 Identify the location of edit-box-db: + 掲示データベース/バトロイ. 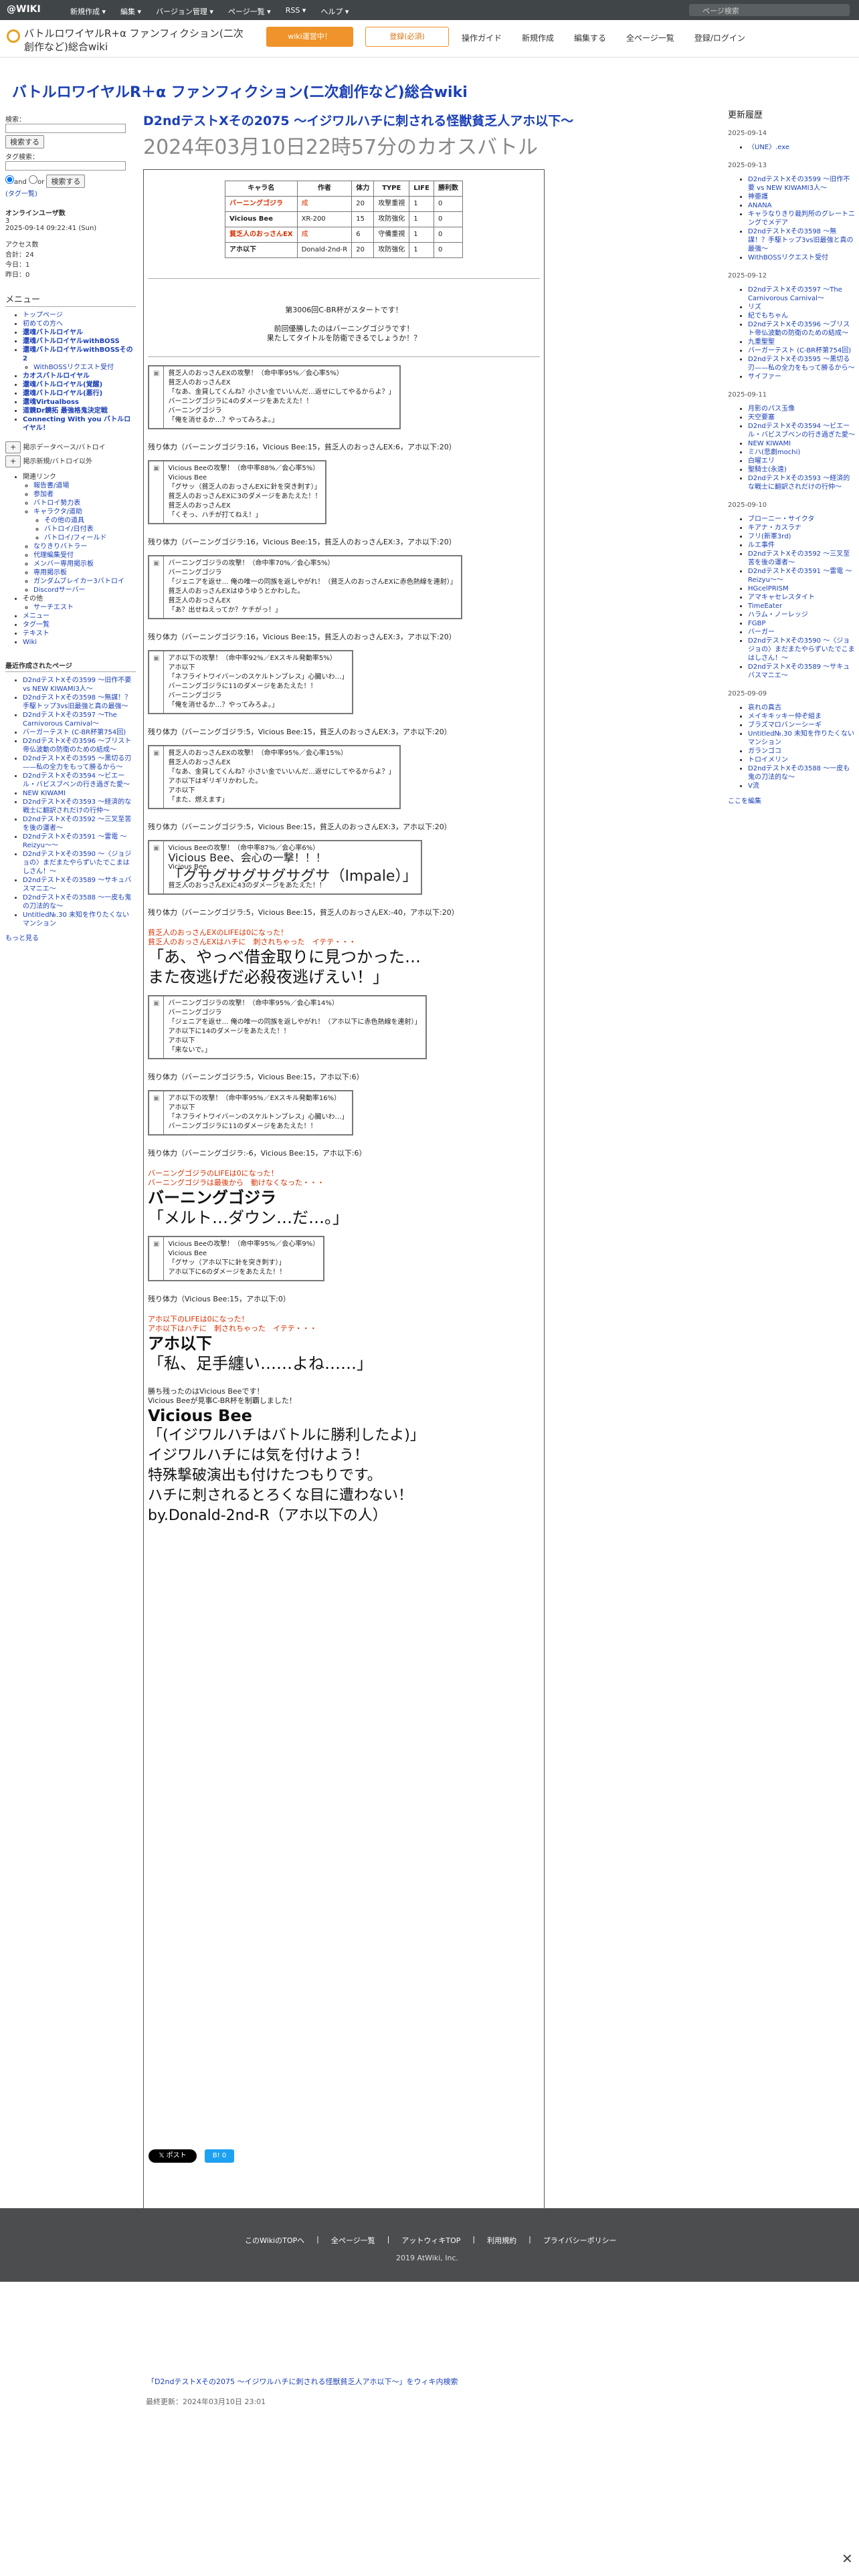
(71, 446).